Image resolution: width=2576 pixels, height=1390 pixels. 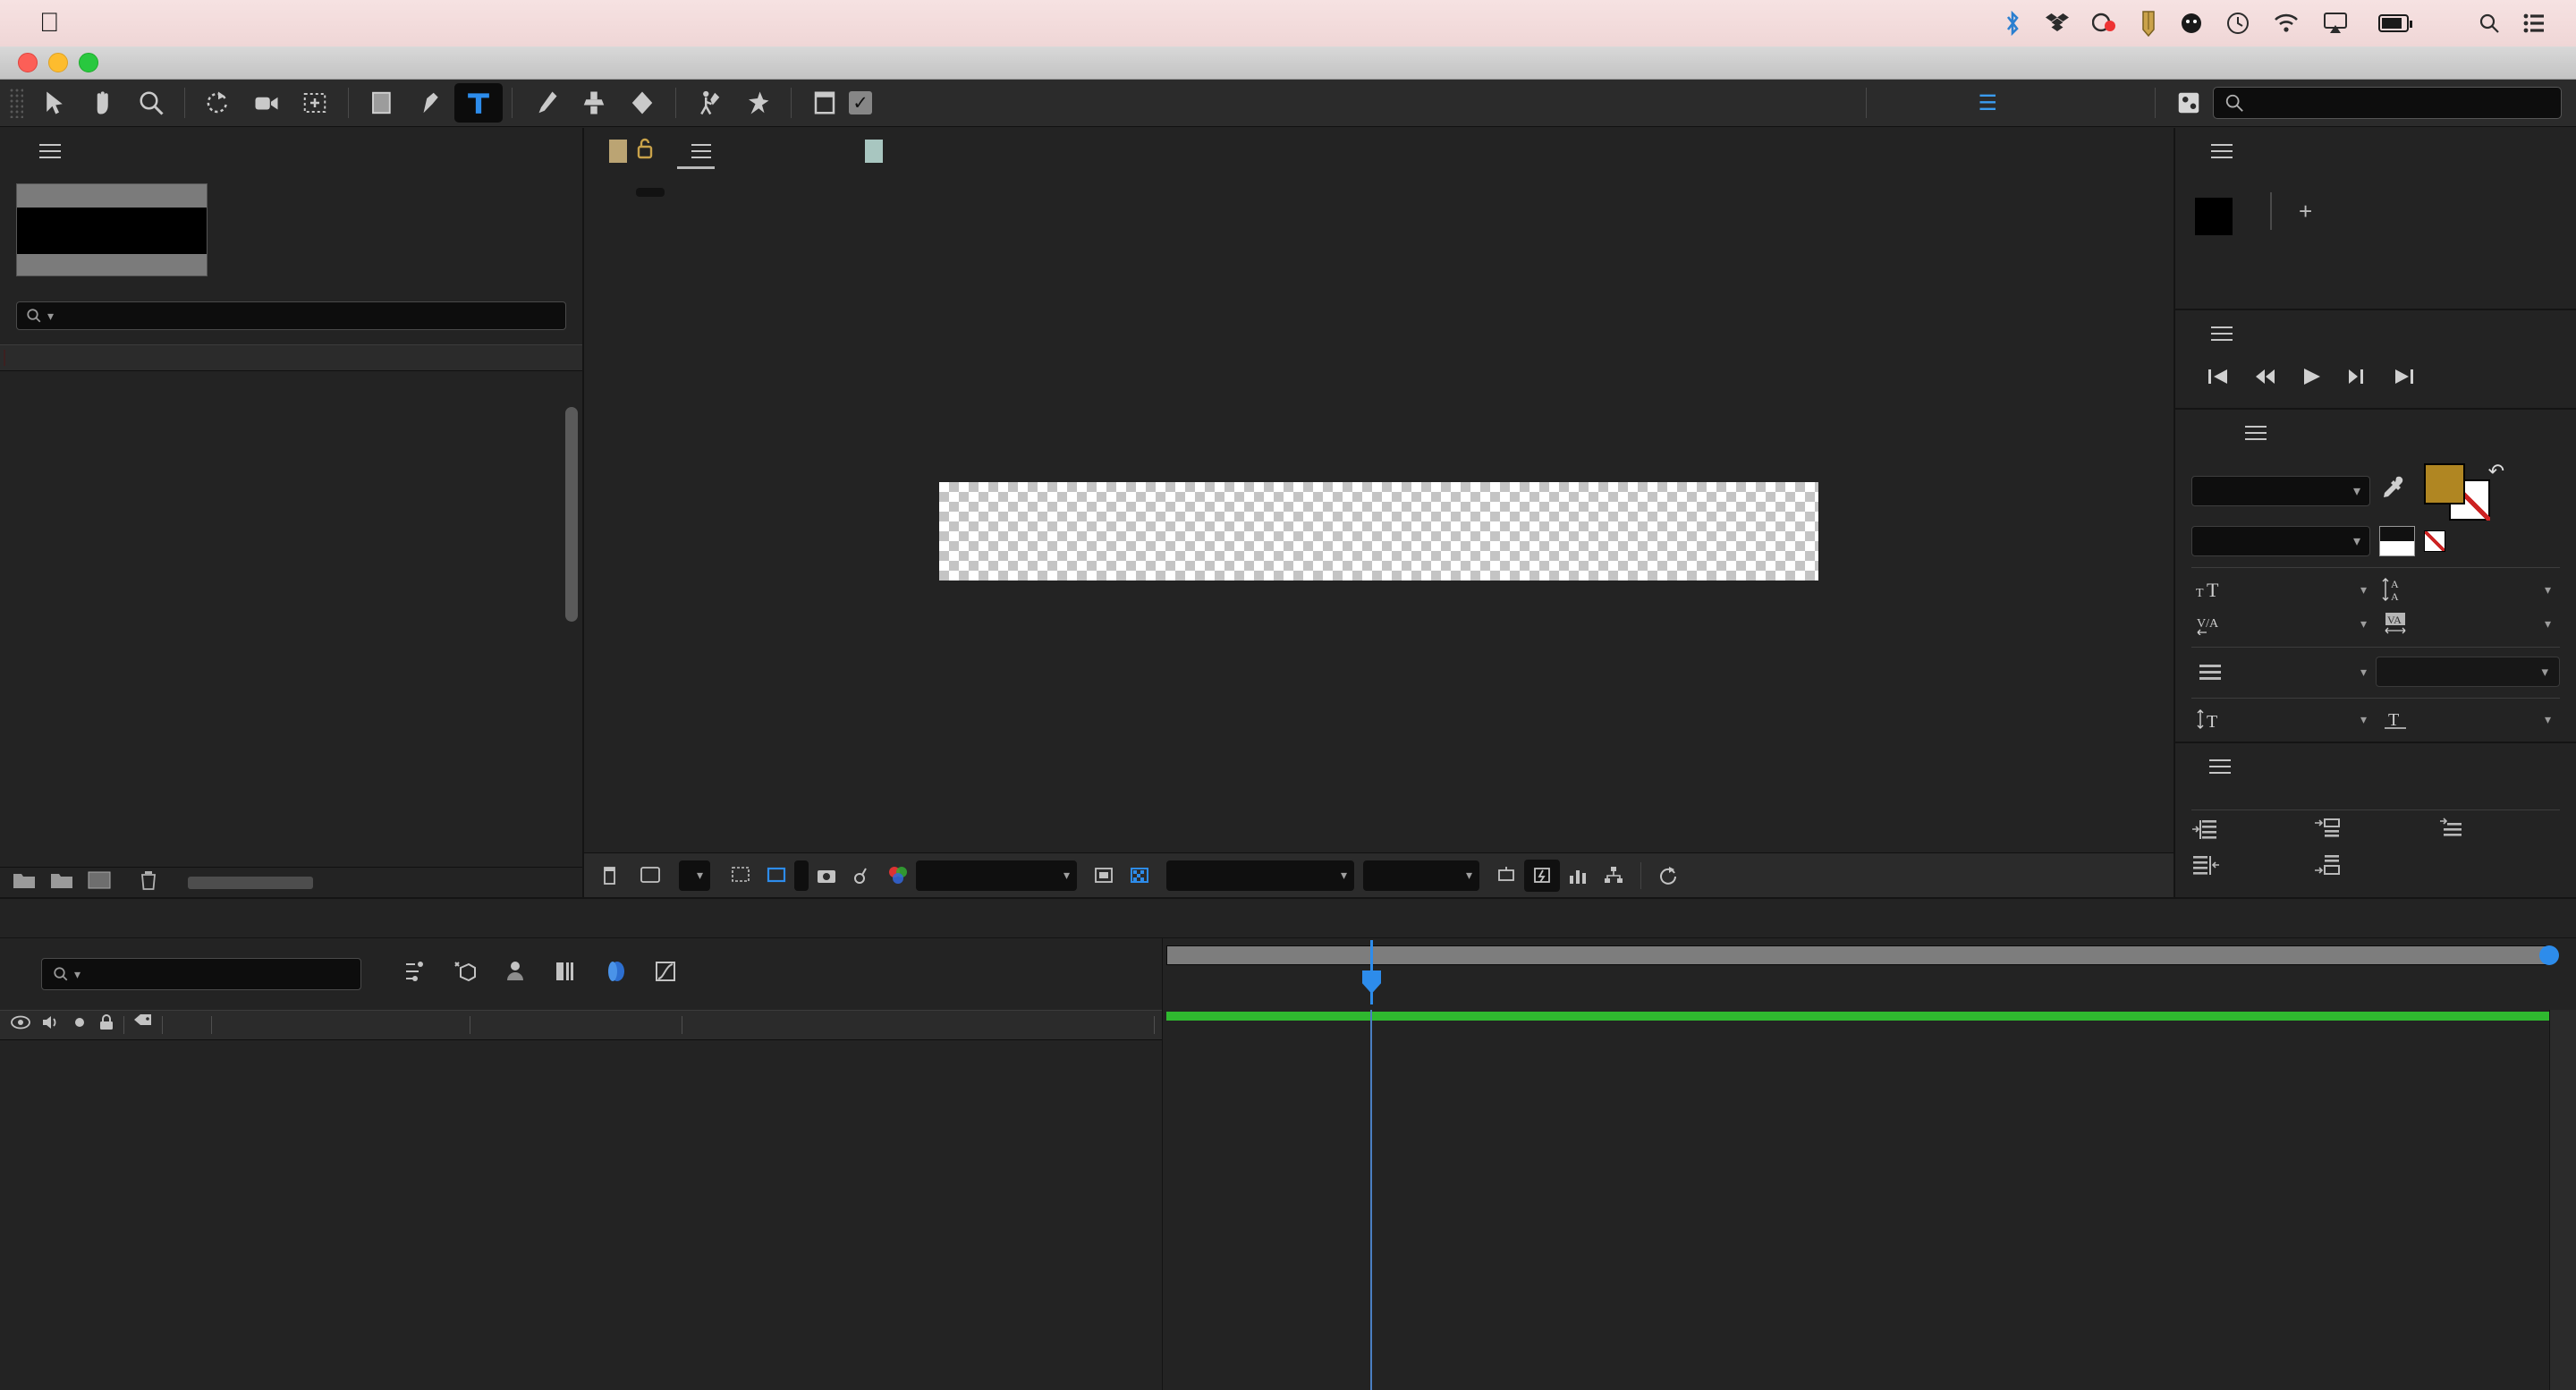 What do you see at coordinates (2252, 867) in the screenshot?
I see `indent-right-field` at bounding box center [2252, 867].